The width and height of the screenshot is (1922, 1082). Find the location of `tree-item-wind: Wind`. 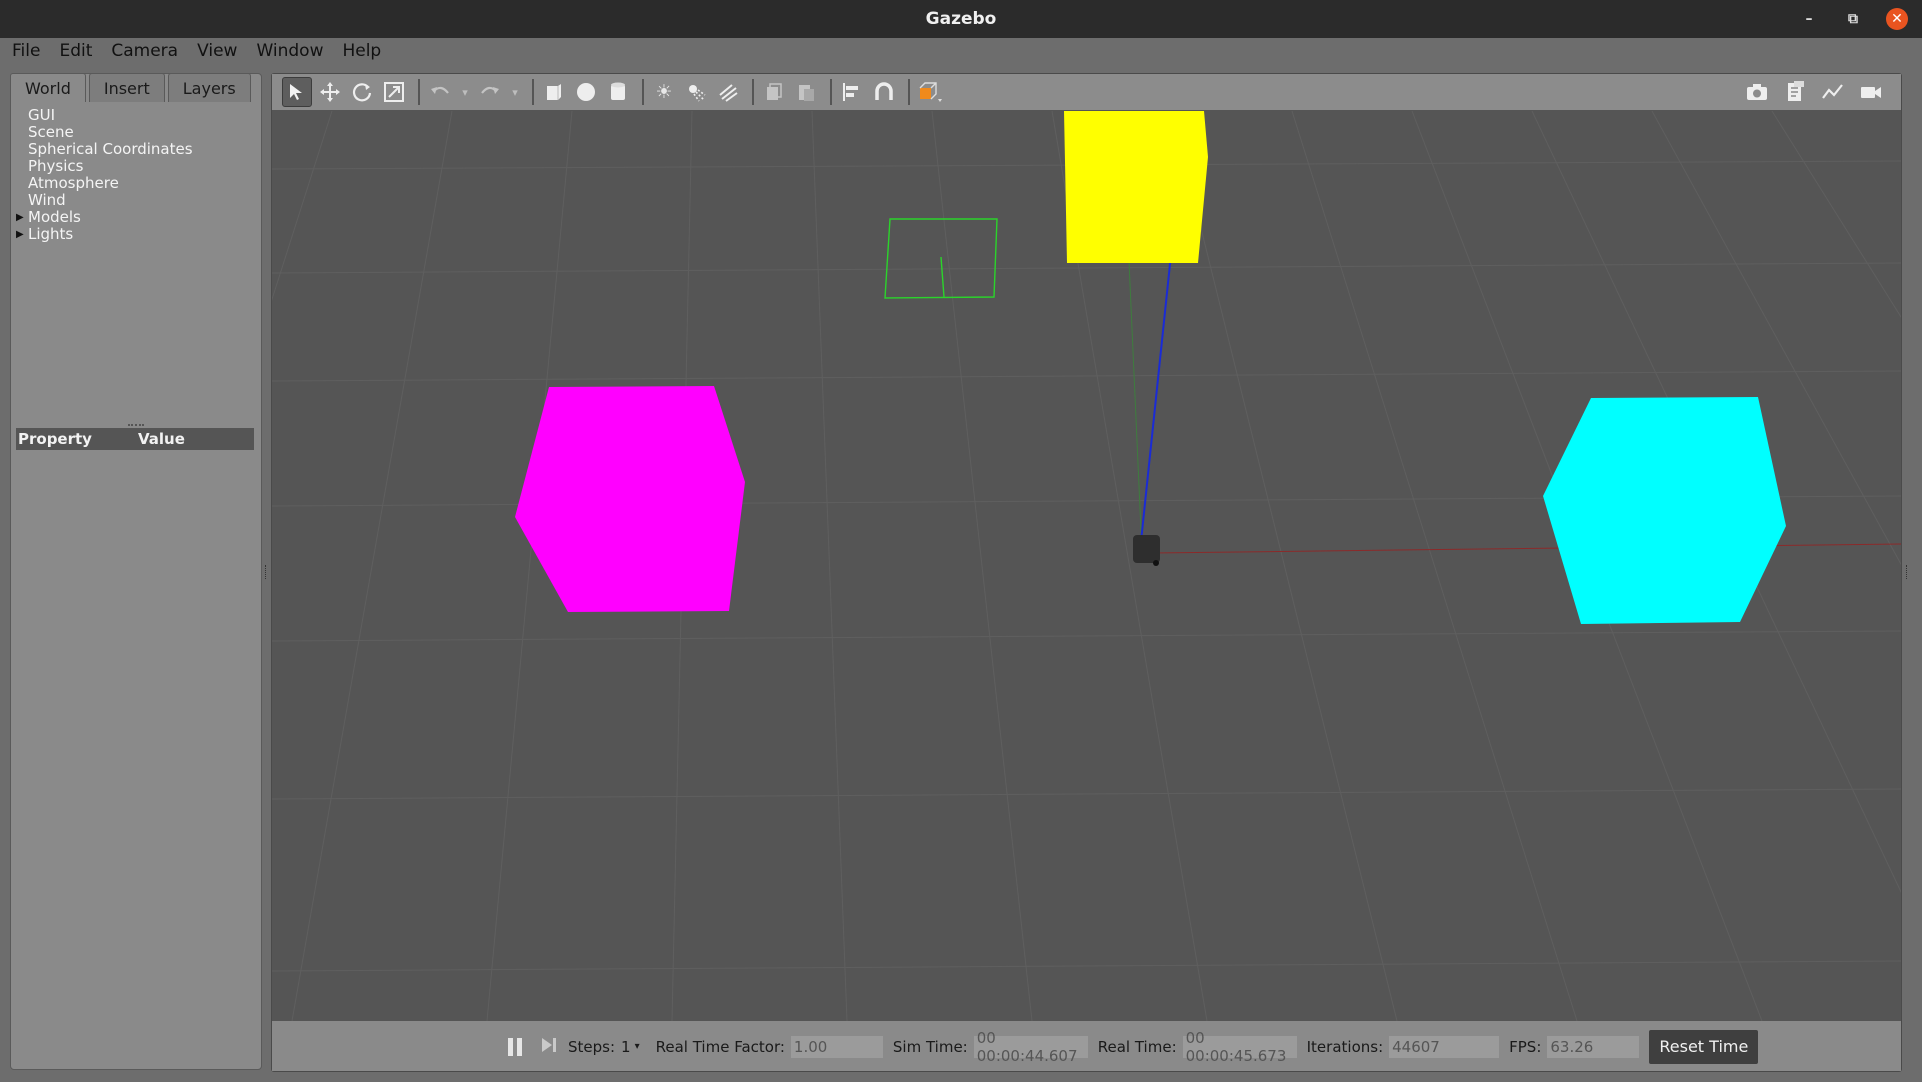

tree-item-wind: Wind is located at coordinates (110, 200).